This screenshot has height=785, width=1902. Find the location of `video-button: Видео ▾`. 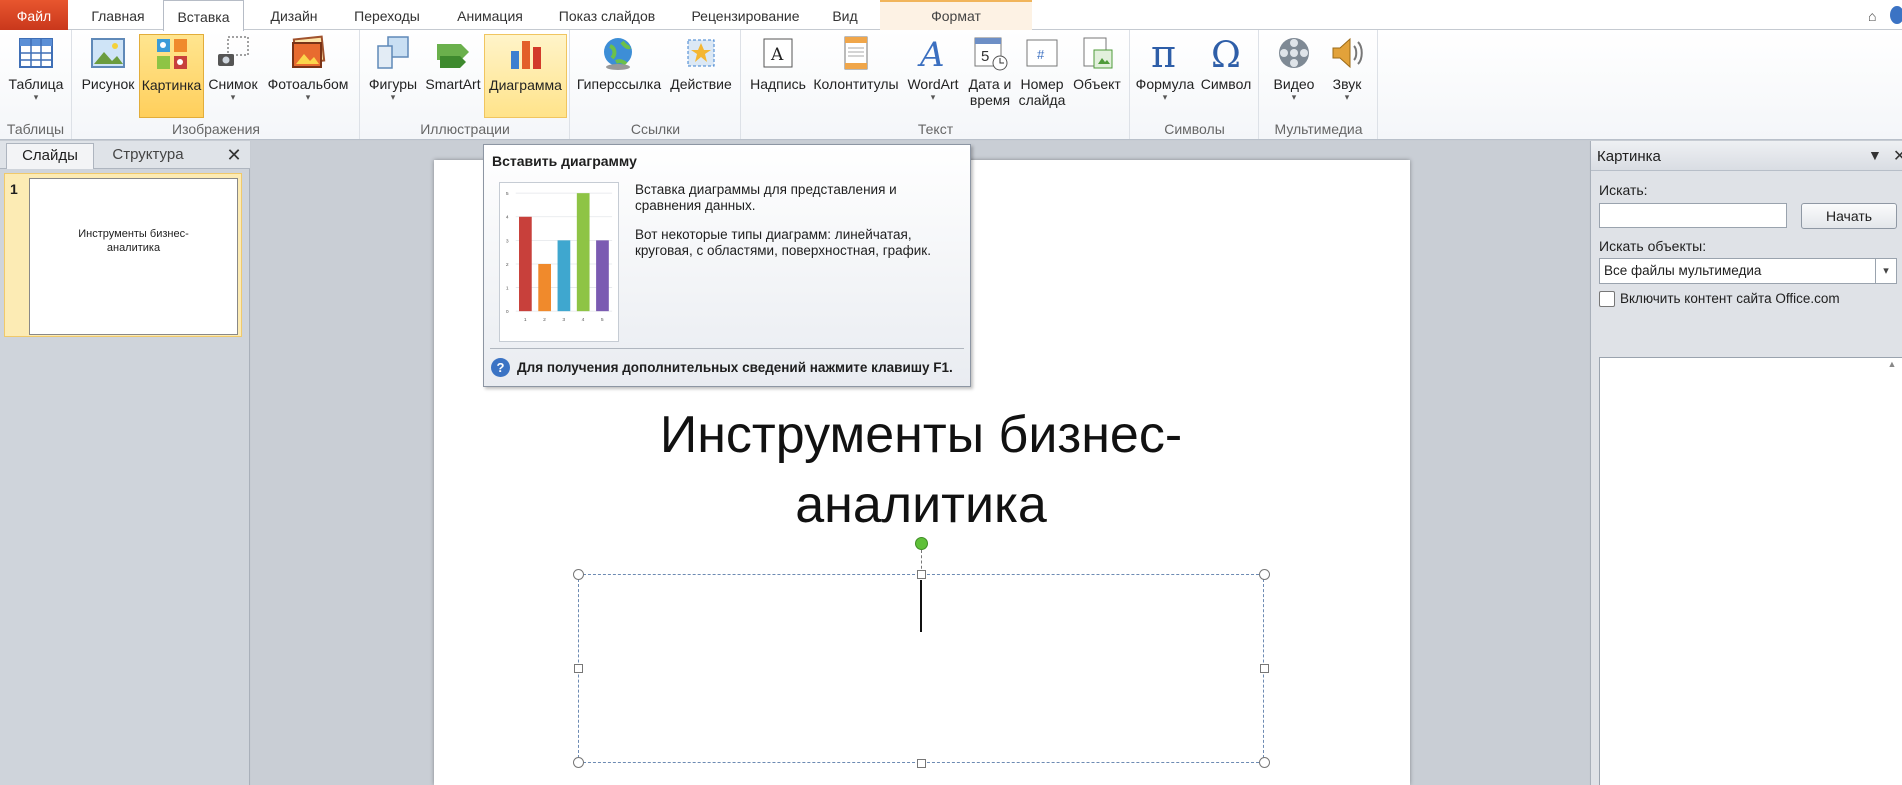

video-button: Видео ▾ is located at coordinates (1294, 76).